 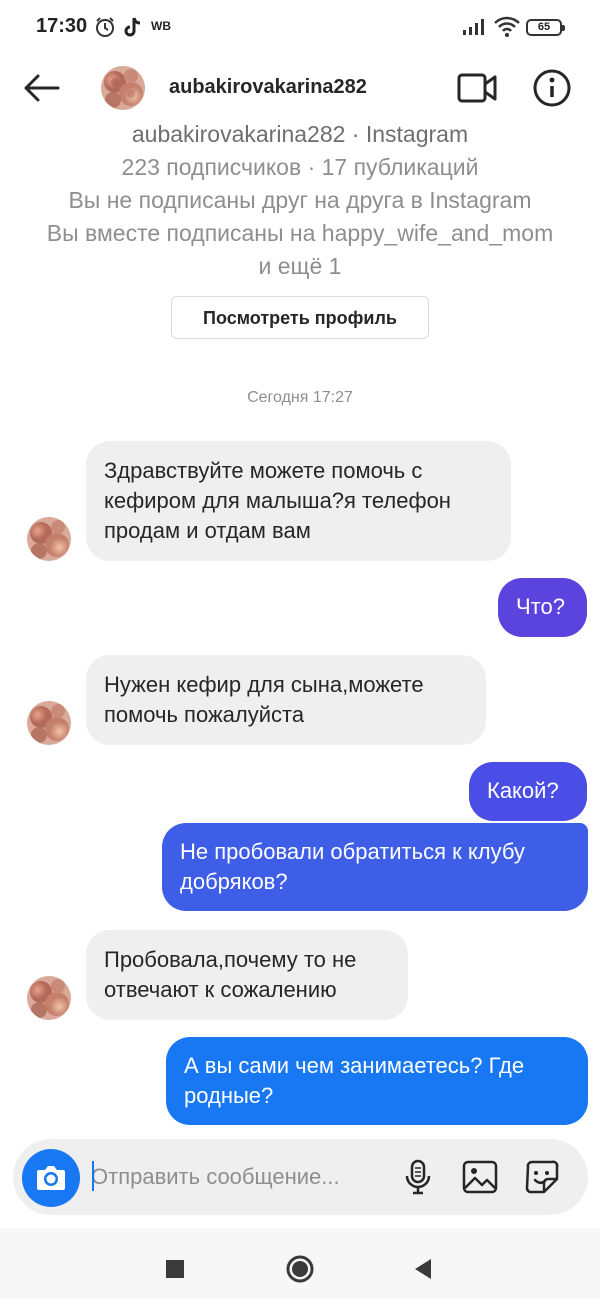 I want to click on view-profile-button: Посмотреть профиль, so click(x=300, y=317).